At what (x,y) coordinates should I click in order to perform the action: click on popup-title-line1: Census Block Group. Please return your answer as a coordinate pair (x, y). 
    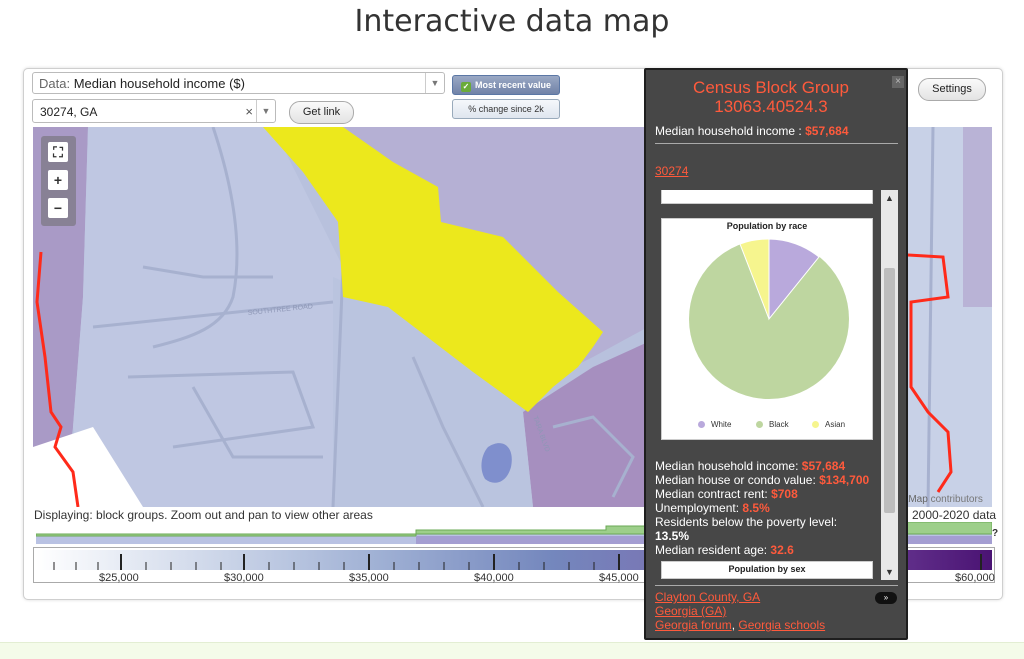
    Looking at the image, I should click on (771, 87).